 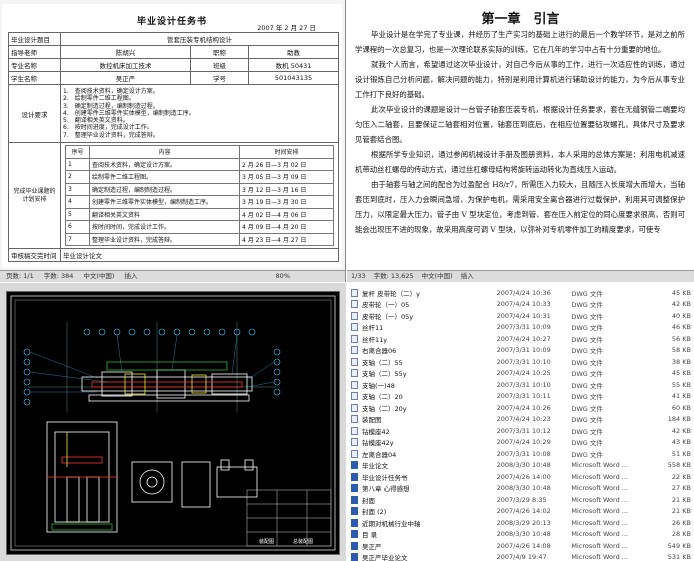 What do you see at coordinates (523, 373) in the screenshot?
I see `file-date: 2007/4/24 10:25` at bounding box center [523, 373].